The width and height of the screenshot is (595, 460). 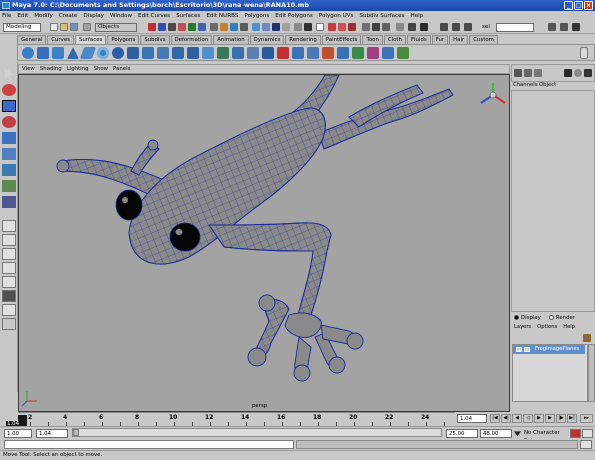 What do you see at coordinates (149, 444) in the screenshot?
I see `command-input` at bounding box center [149, 444].